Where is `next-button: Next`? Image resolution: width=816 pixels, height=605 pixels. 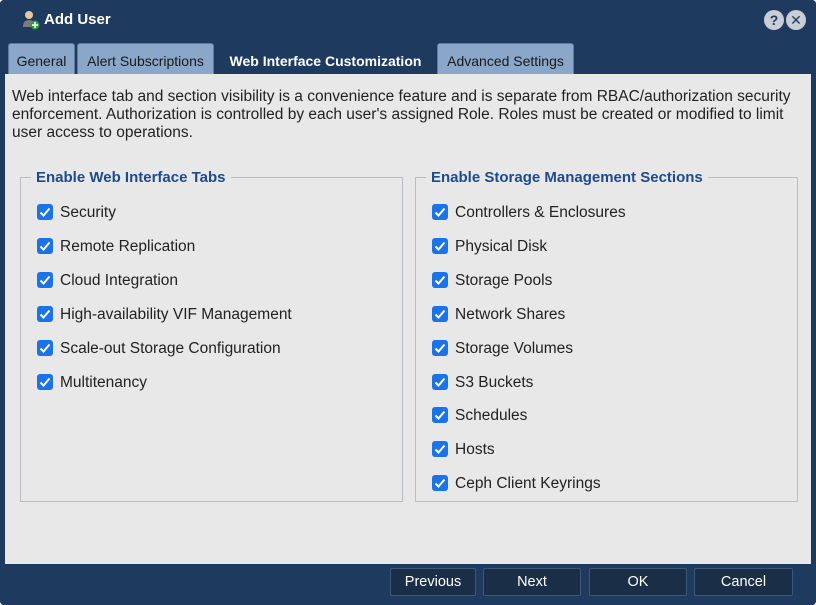 next-button: Next is located at coordinates (532, 582).